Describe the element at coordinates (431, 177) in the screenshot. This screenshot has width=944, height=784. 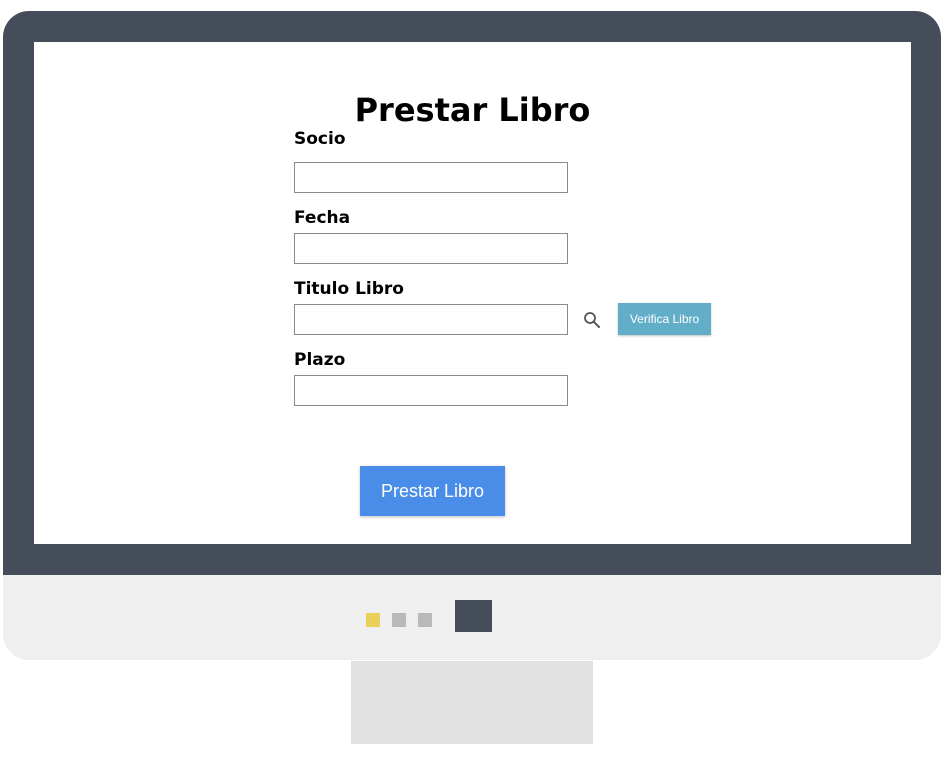
I see `socio-input` at that location.